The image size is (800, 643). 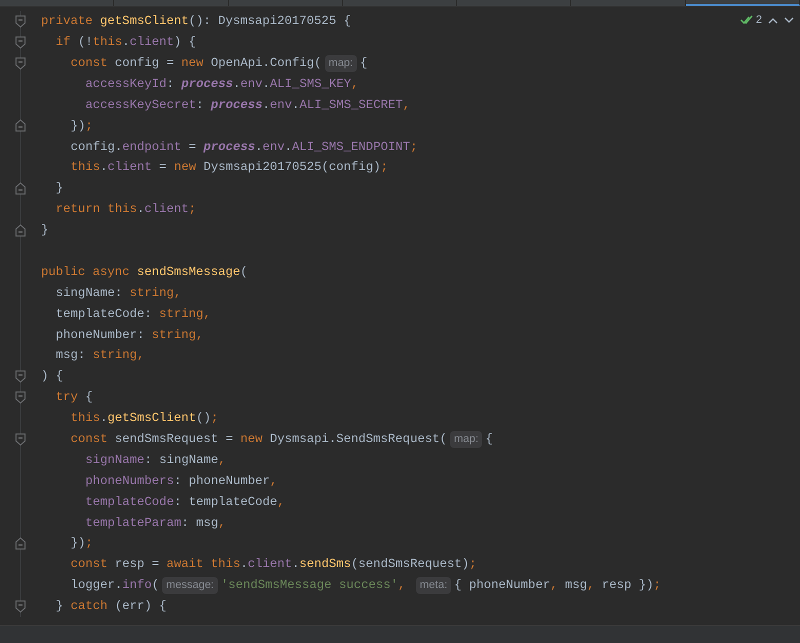 What do you see at coordinates (133, 314) in the screenshot?
I see `code-text: templateCode: string,` at bounding box center [133, 314].